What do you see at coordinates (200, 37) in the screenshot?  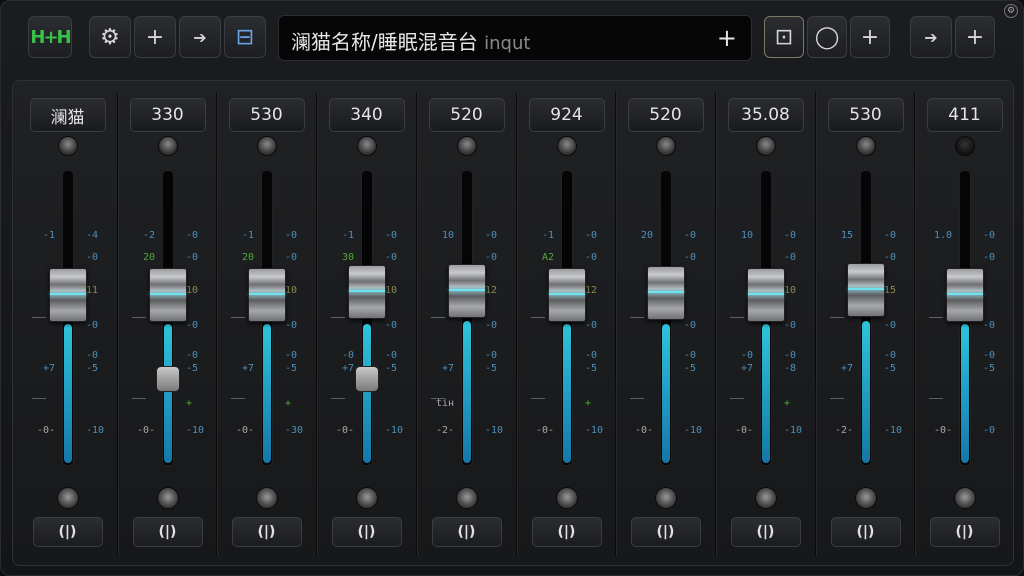 I see `forward-button: ➔` at bounding box center [200, 37].